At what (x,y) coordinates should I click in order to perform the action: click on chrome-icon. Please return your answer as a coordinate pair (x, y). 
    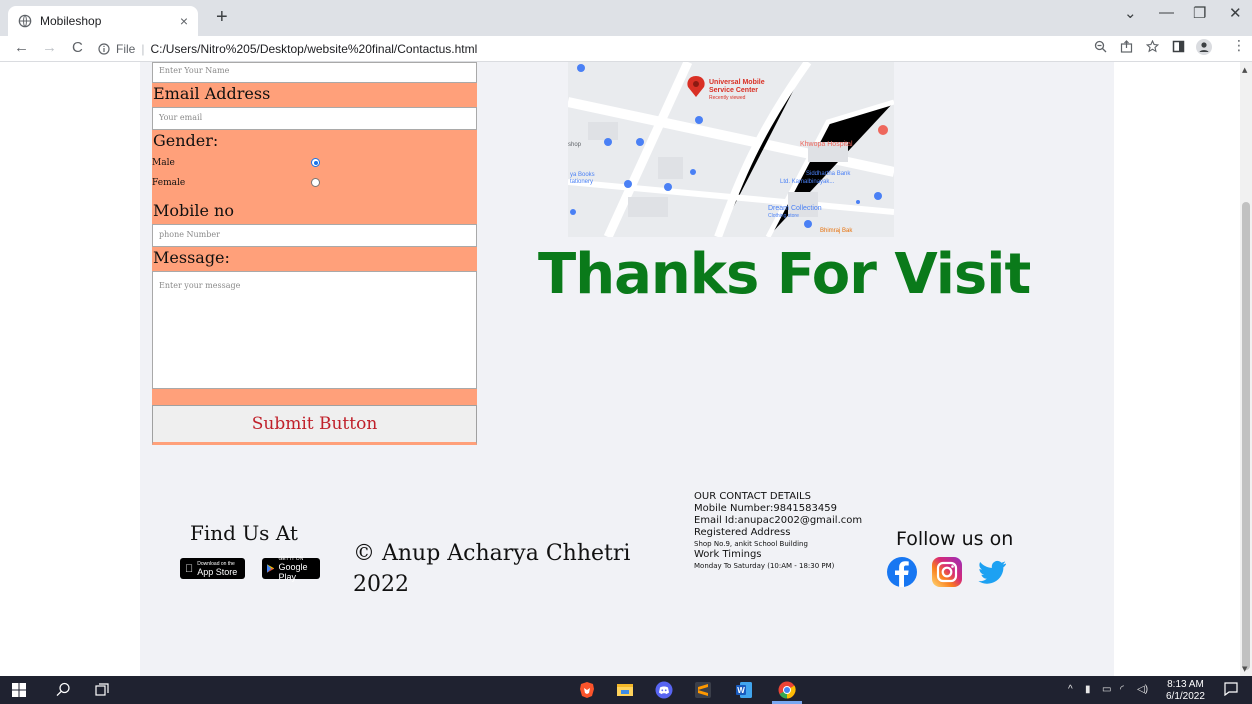
    Looking at the image, I should click on (787, 690).